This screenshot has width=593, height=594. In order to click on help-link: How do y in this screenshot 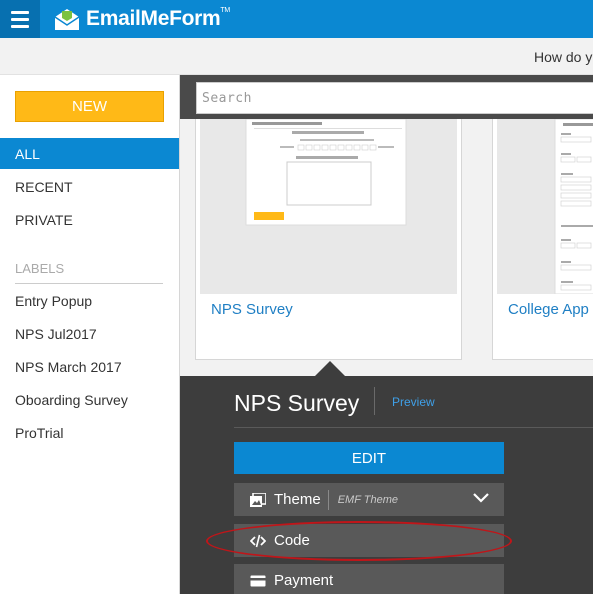, I will do `click(563, 57)`.